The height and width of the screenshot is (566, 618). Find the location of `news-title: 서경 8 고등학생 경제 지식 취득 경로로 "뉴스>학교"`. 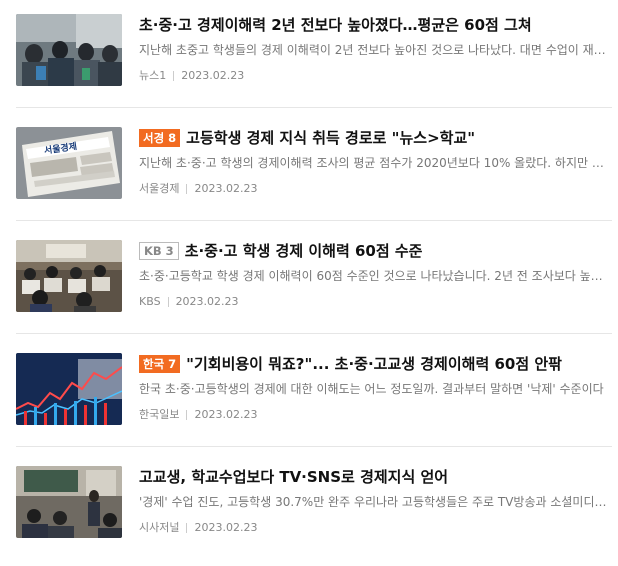

news-title: 서경 8 고등학생 경제 지식 취득 경로로 "뉴스>학교" is located at coordinates (374, 138).